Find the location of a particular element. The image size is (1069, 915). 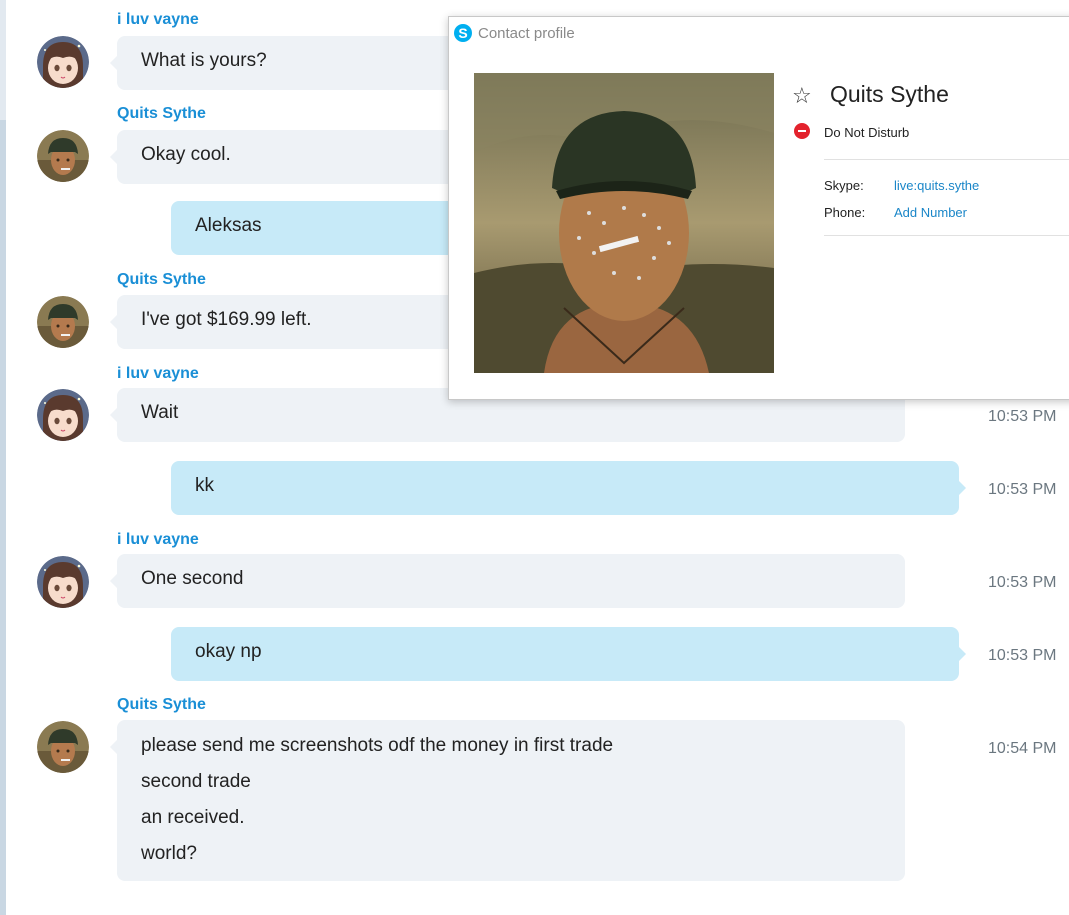

contact-name: Quits Sythe is located at coordinates (889, 94).